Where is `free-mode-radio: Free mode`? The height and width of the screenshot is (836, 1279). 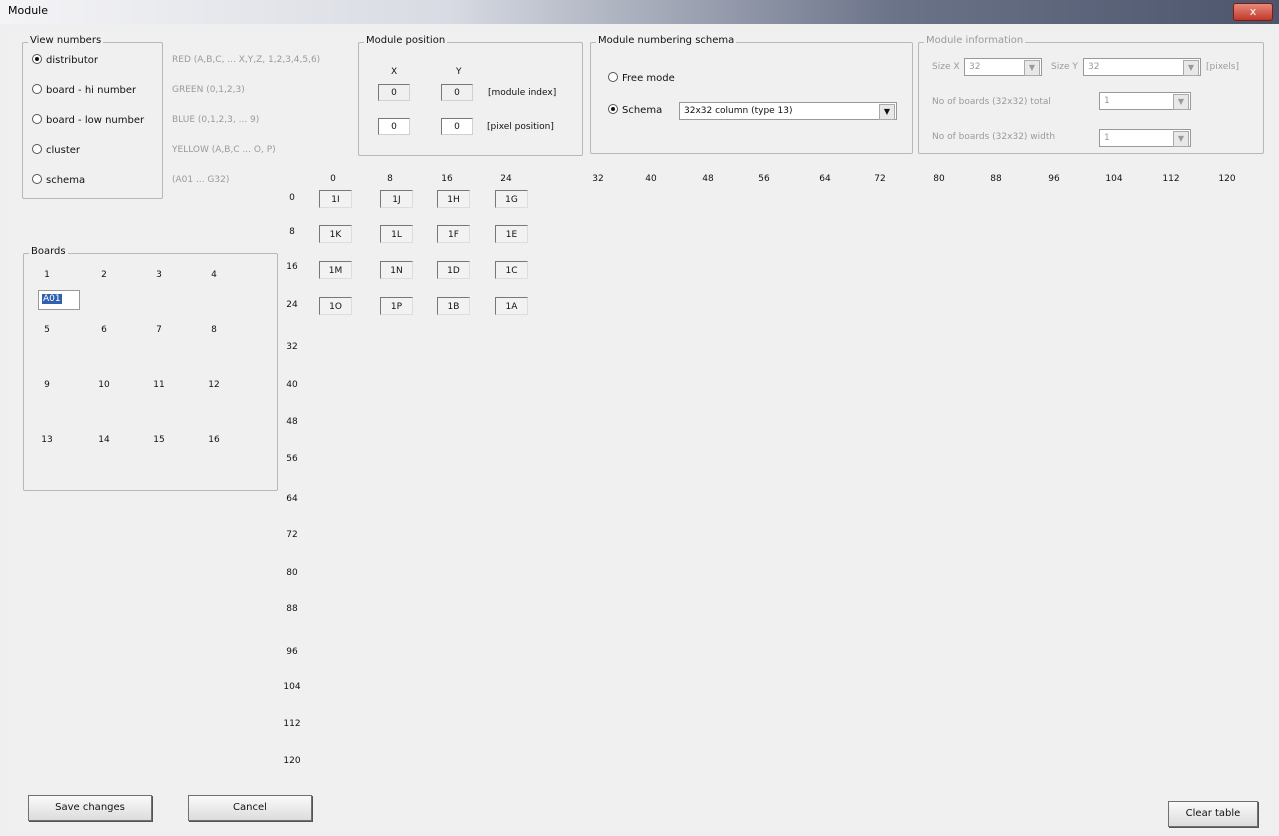
free-mode-radio: Free mode is located at coordinates (641, 78).